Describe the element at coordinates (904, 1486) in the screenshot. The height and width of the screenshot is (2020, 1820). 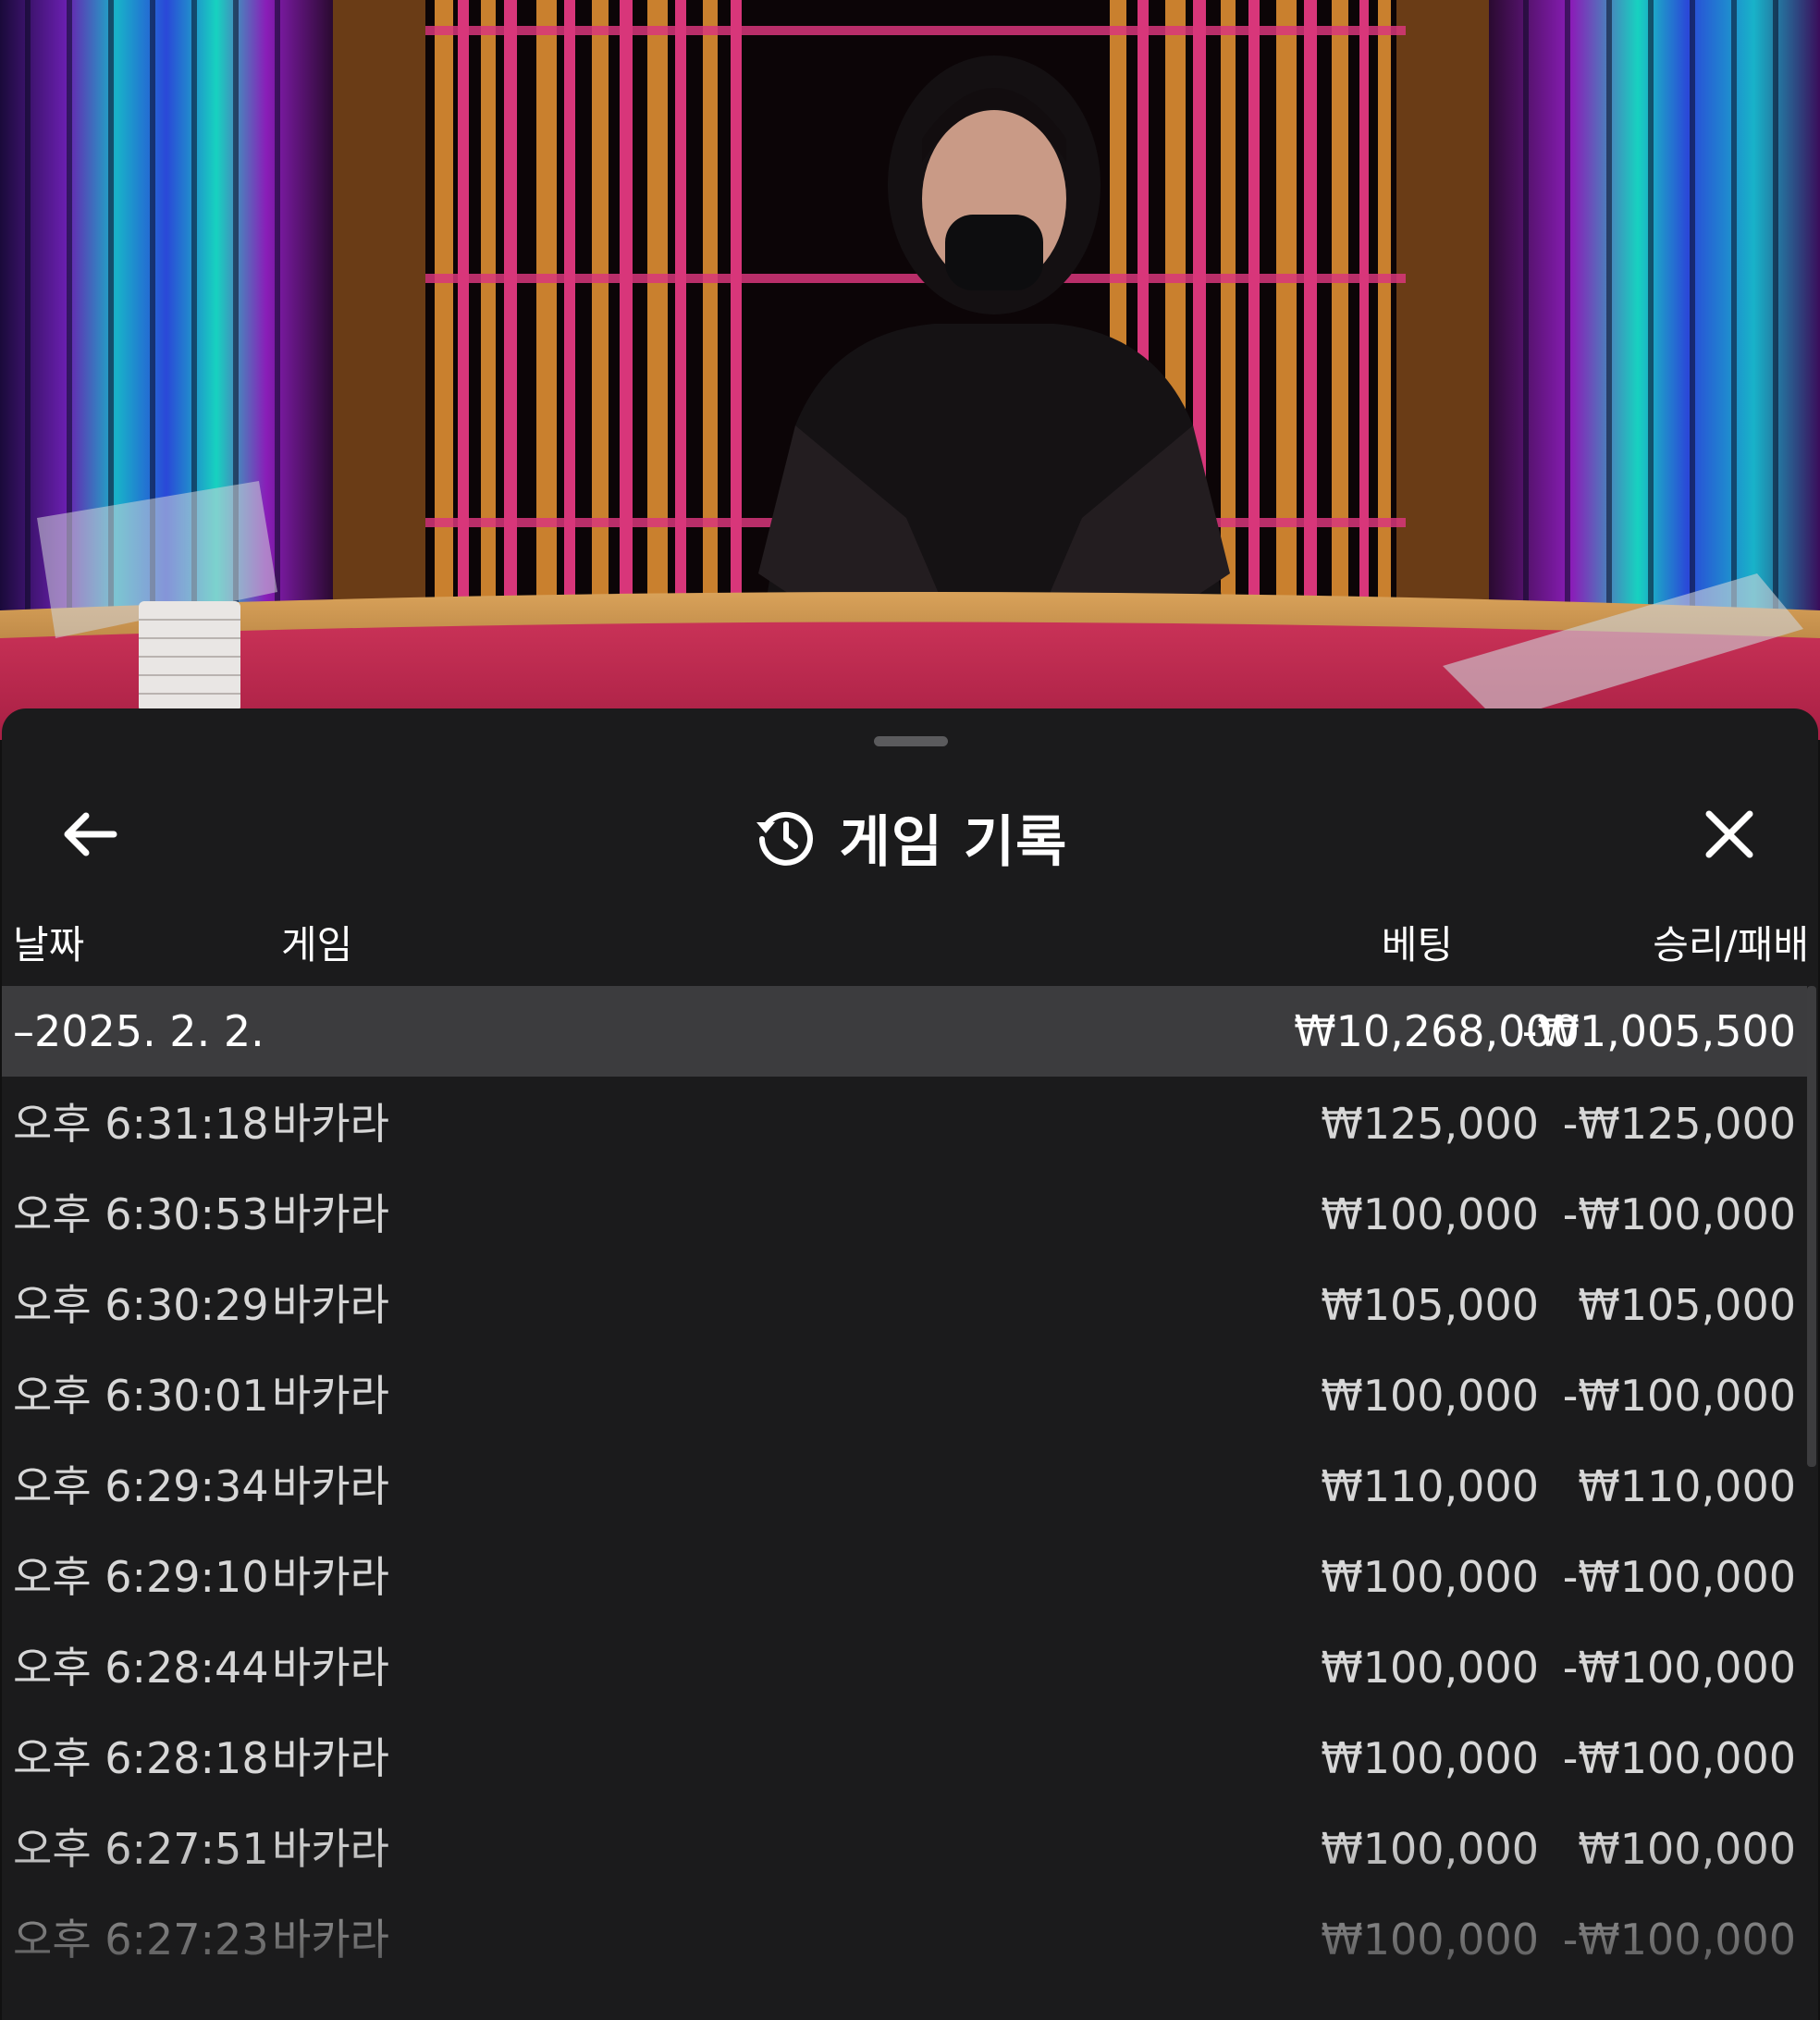
I see `table-row: 오후 6:29:34 바카라 ₩110,000 ₩110,000` at that location.